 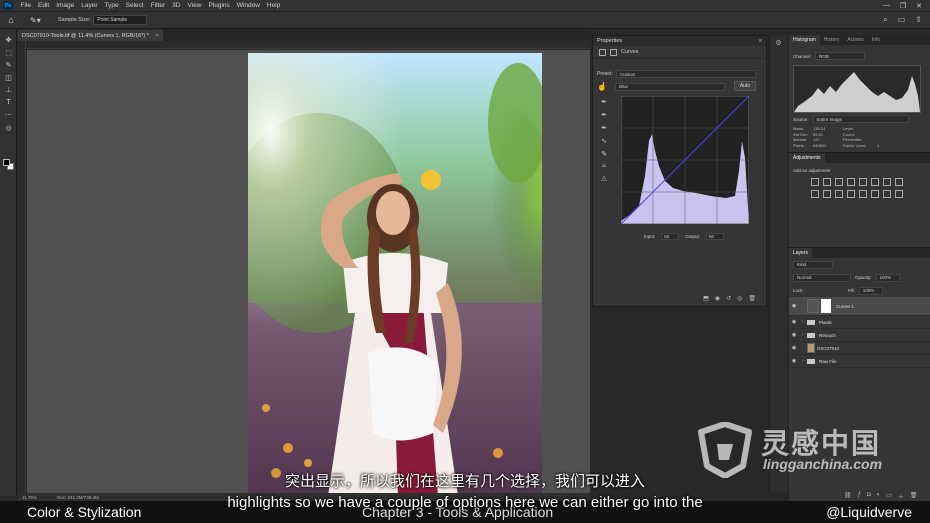 What do you see at coordinates (859, 322) in the screenshot?
I see `layer-row: ◉ › Plastic` at bounding box center [859, 322].